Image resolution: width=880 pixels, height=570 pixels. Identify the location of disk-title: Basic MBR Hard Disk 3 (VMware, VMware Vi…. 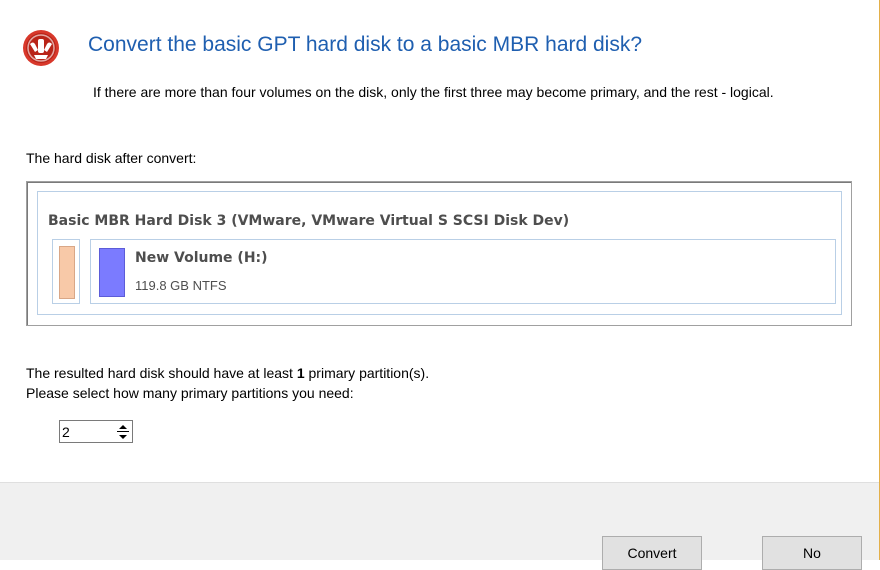
(309, 221).